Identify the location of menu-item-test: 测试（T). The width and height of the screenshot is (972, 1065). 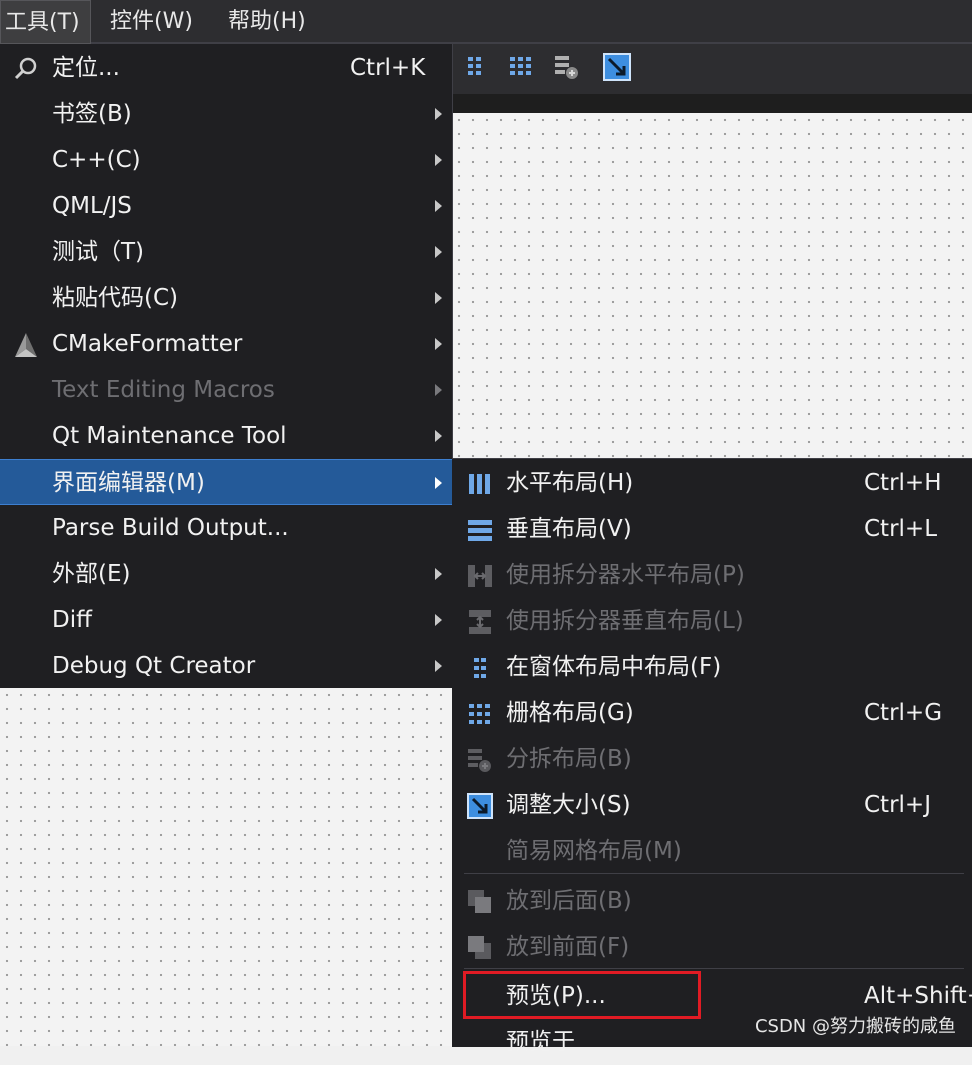
(226, 252).